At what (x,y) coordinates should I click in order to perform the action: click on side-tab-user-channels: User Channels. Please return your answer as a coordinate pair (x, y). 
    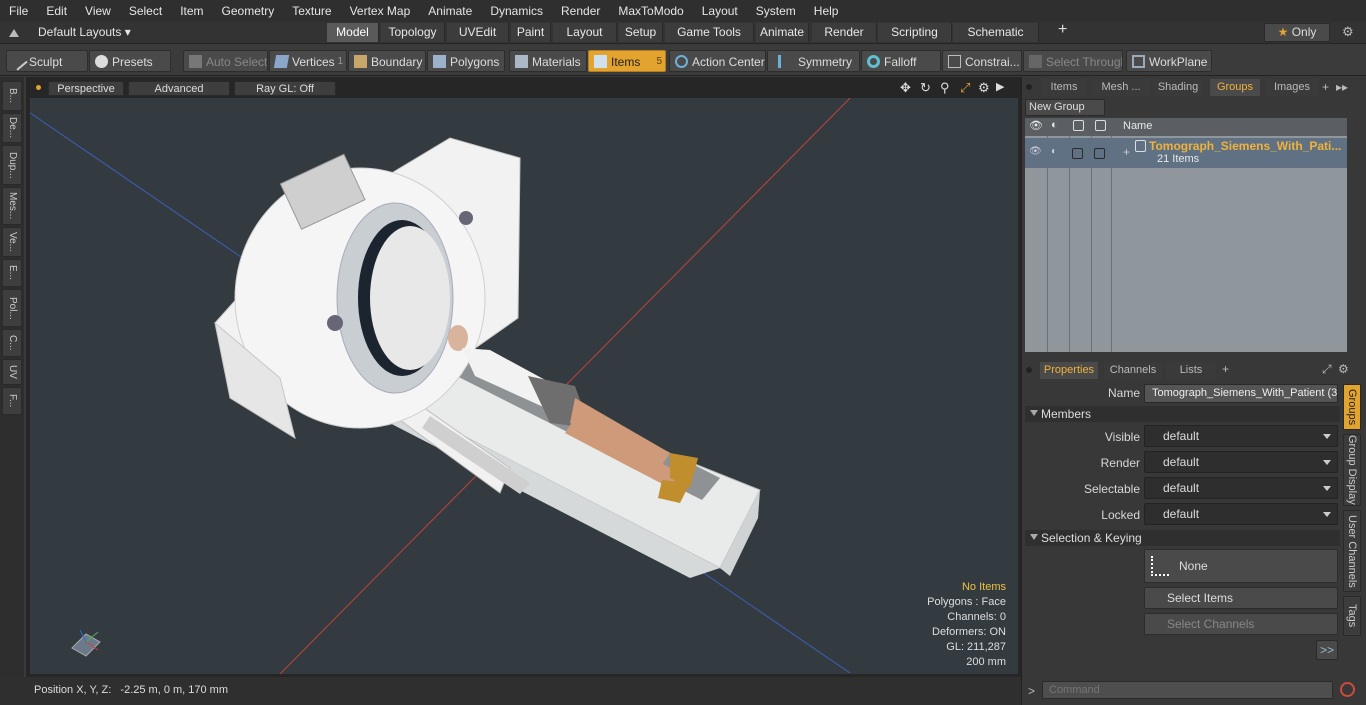
    Looking at the image, I should click on (1352, 551).